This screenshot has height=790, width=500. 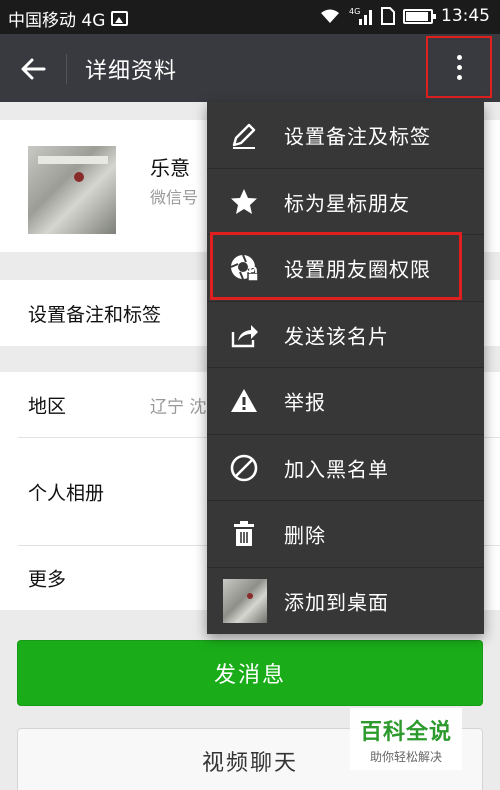 What do you see at coordinates (419, 16) in the screenshot?
I see `battery-icon` at bounding box center [419, 16].